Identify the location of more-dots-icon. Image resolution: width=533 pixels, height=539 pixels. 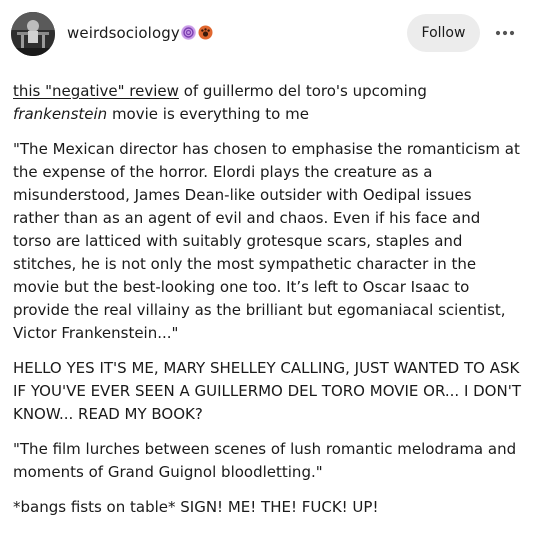
(505, 33).